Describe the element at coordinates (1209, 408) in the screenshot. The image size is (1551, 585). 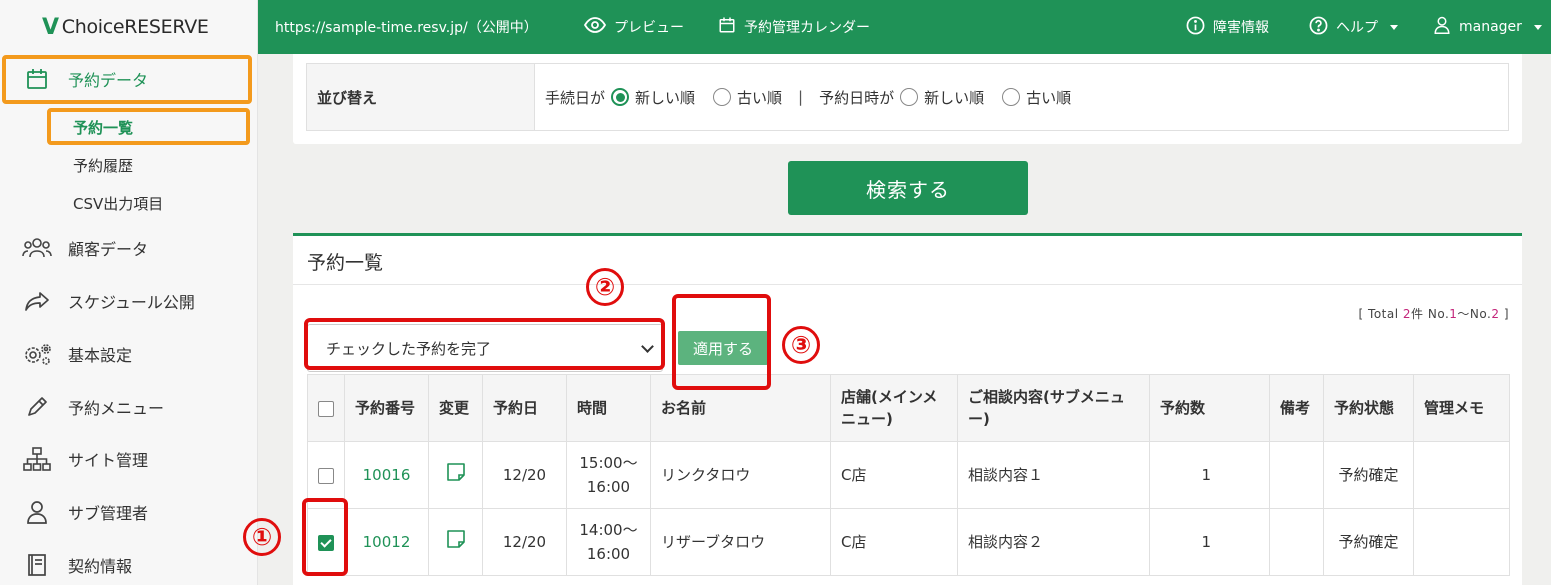
I see `col-header: 予約数` at that location.